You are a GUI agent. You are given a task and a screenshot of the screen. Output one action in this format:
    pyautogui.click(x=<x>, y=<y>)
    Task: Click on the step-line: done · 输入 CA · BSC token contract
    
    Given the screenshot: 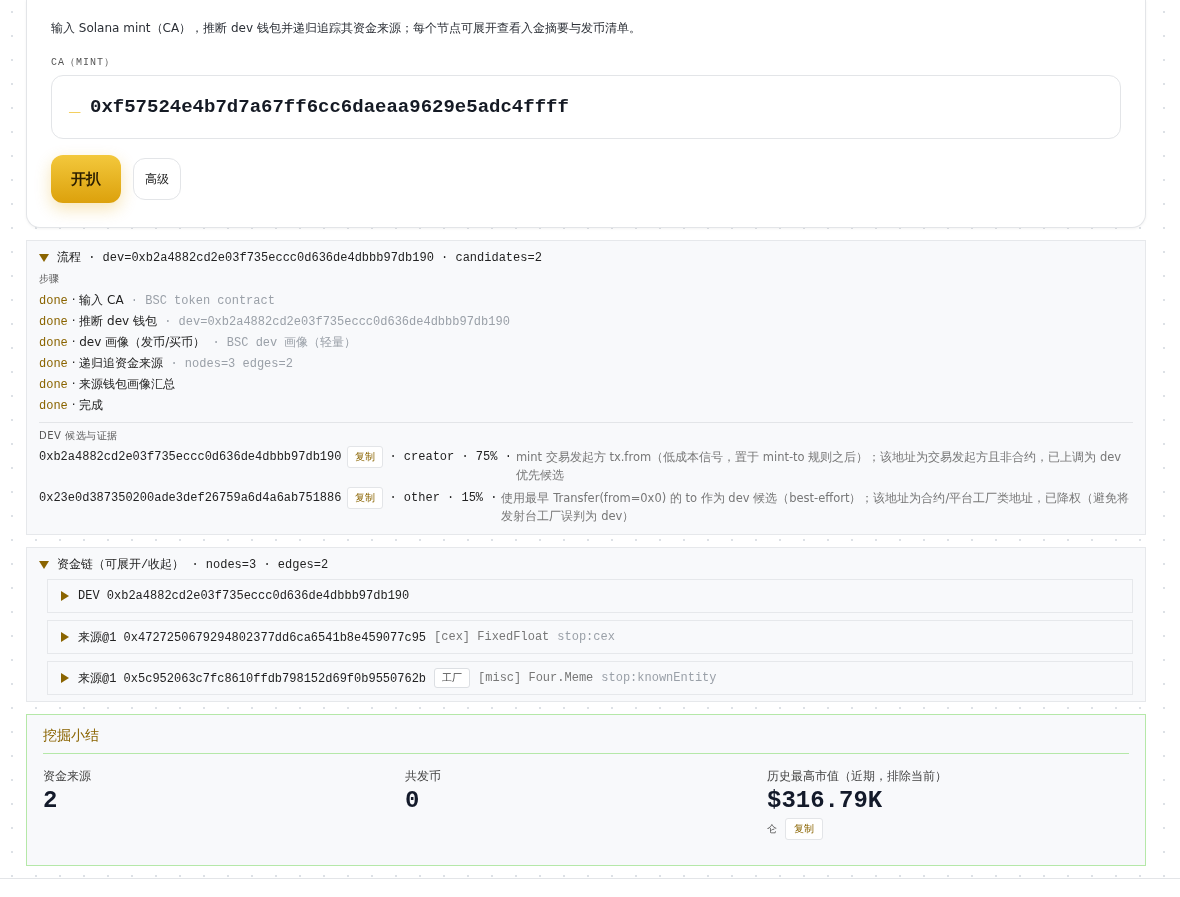 What is the action you would take?
    pyautogui.click(x=157, y=301)
    